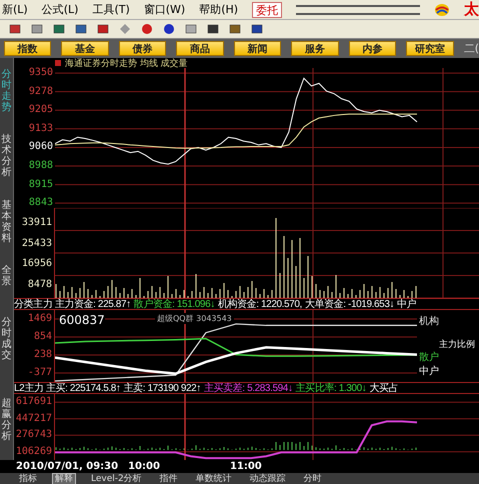 The image size is (479, 484). What do you see at coordinates (72, 304) in the screenshot?
I see `fund-flow-value: 分类主力 主力资金: 225.87↑` at bounding box center [72, 304].